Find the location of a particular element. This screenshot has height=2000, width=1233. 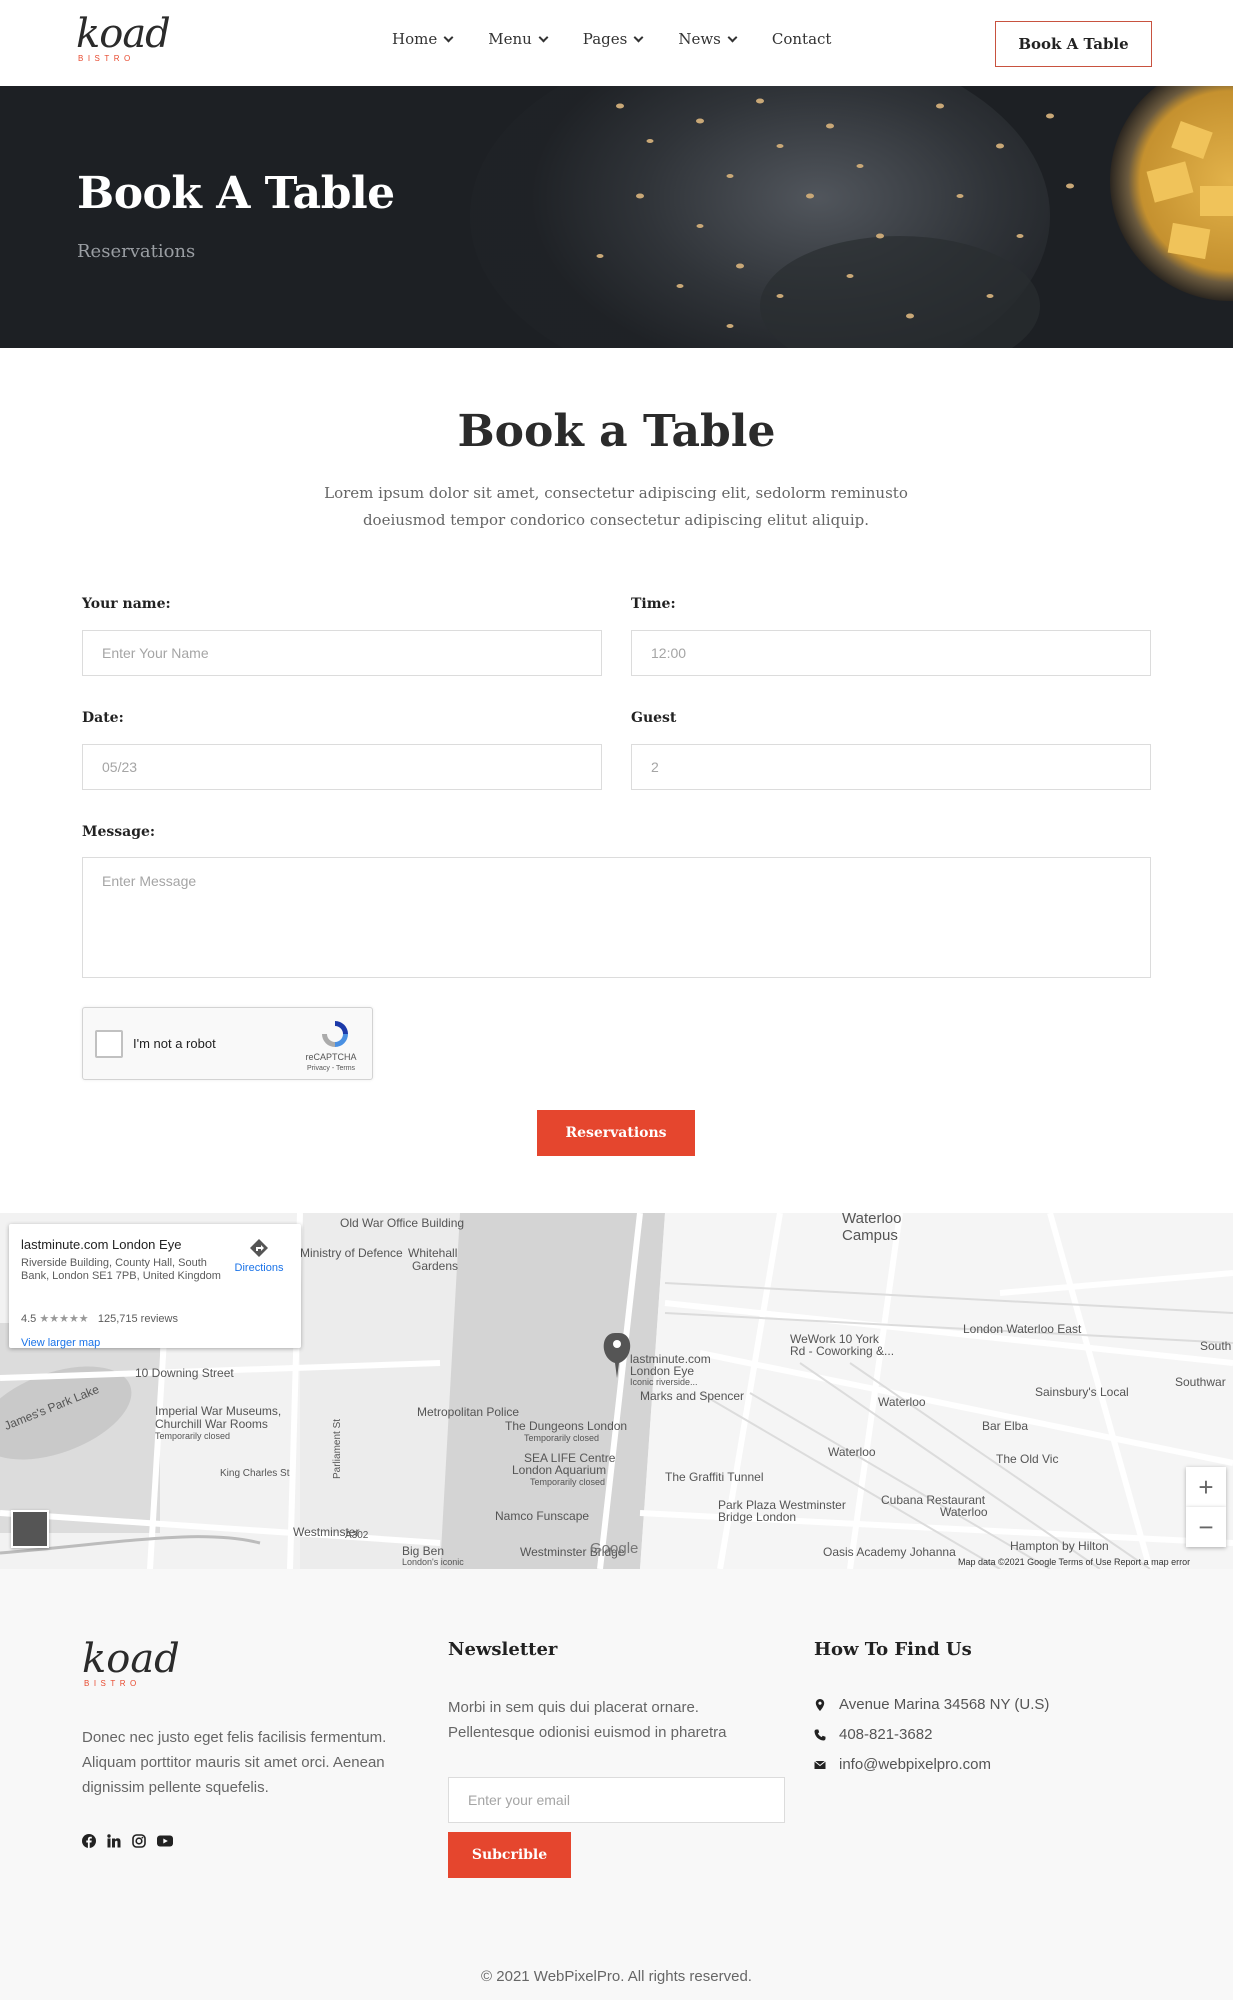

contact-email: info@webpixelpro.com is located at coordinates (902, 1764).